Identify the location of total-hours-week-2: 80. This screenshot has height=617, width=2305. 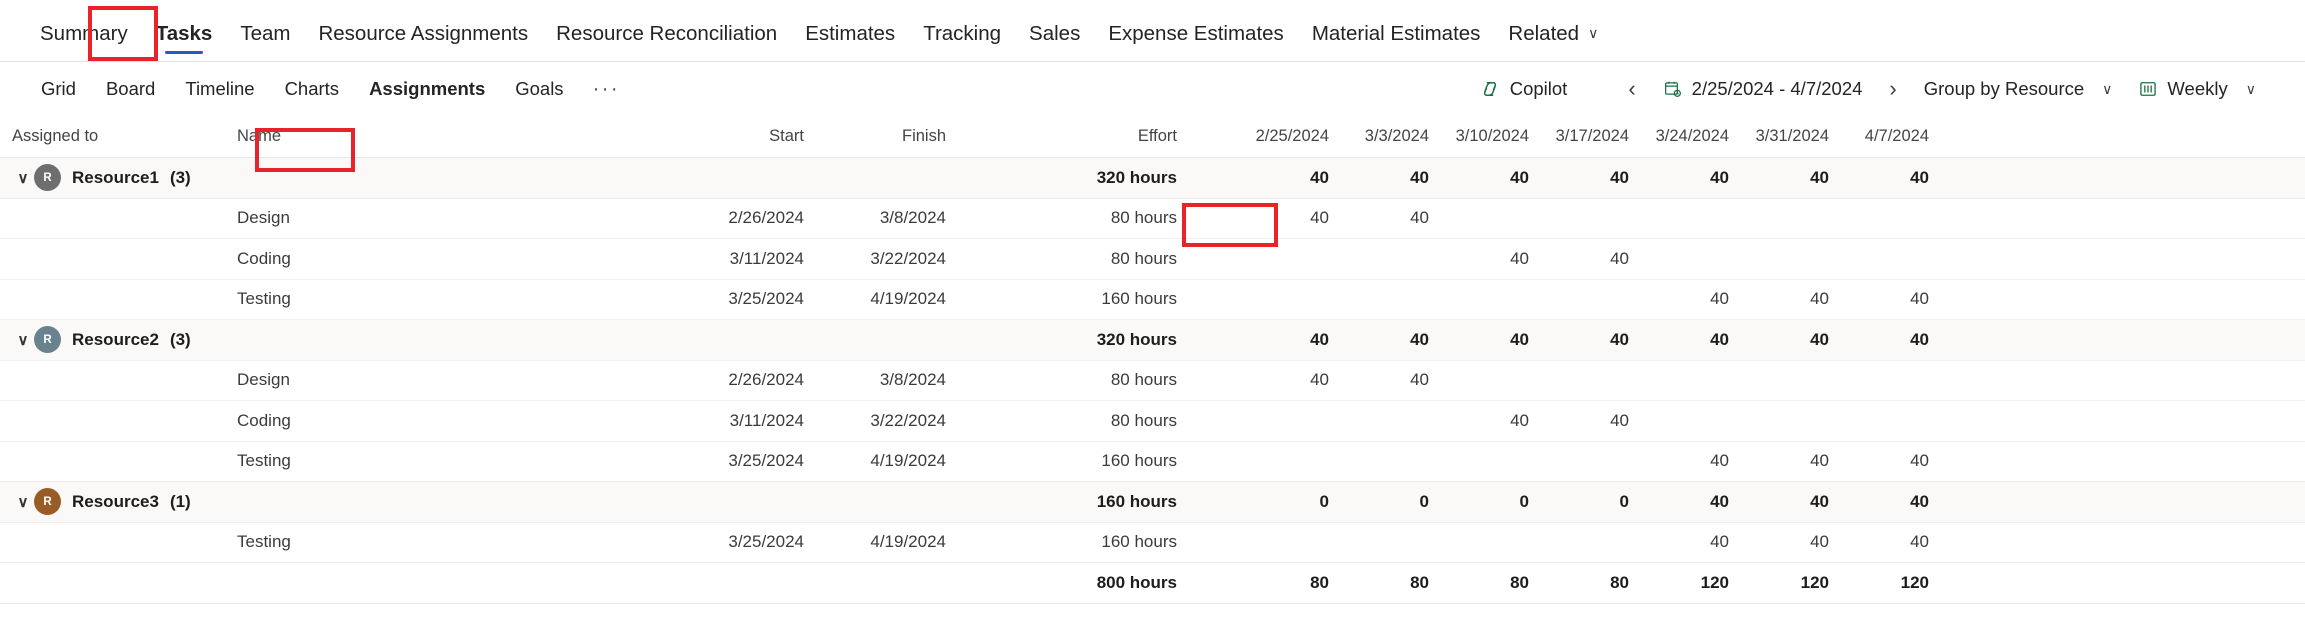
(1379, 583).